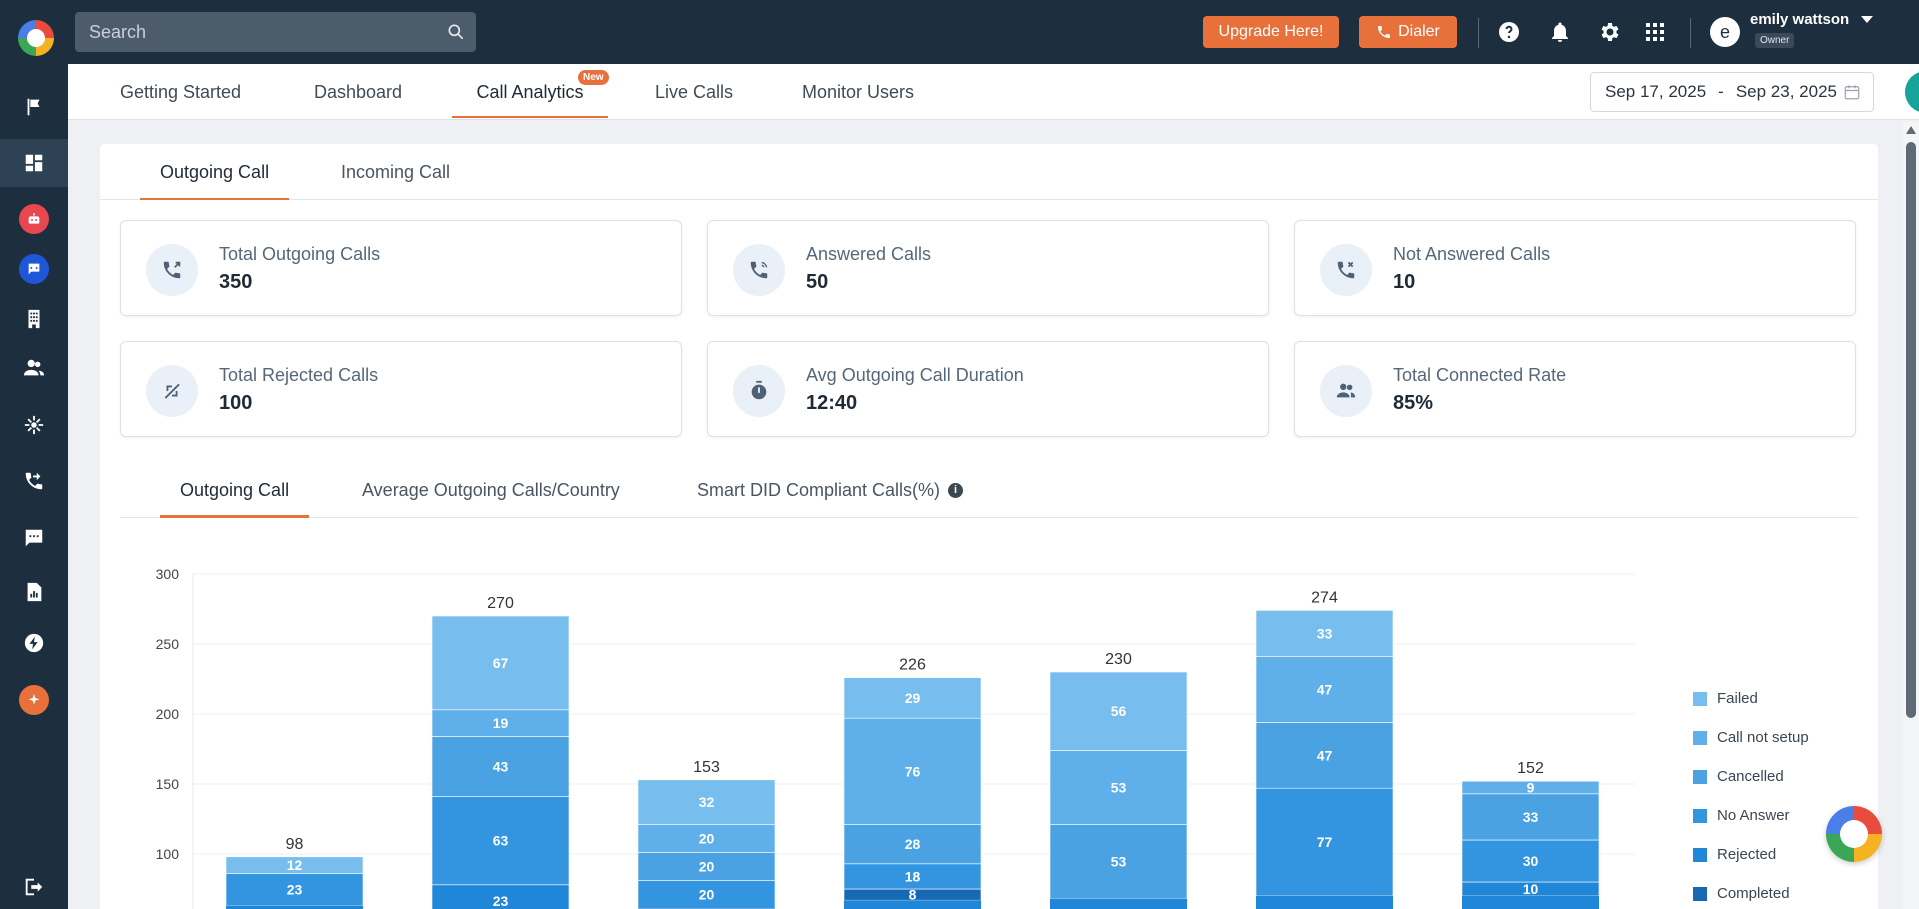 The height and width of the screenshot is (909, 1919). What do you see at coordinates (255, 32) in the screenshot?
I see `search-input` at bounding box center [255, 32].